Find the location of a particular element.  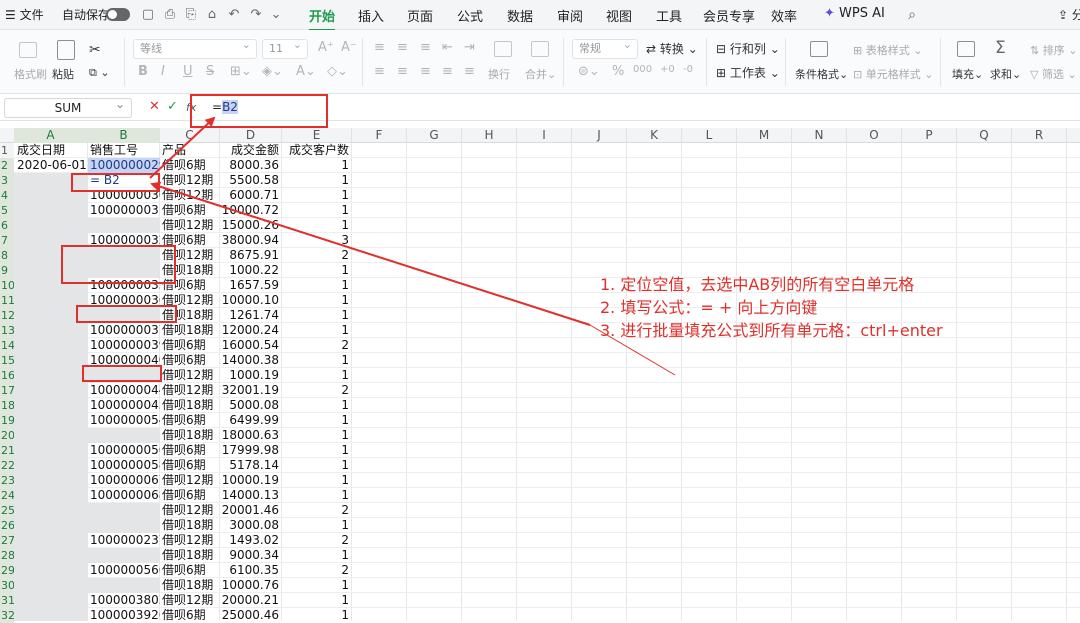

share-button: ⇪ 分享 is located at coordinates (1069, 15).